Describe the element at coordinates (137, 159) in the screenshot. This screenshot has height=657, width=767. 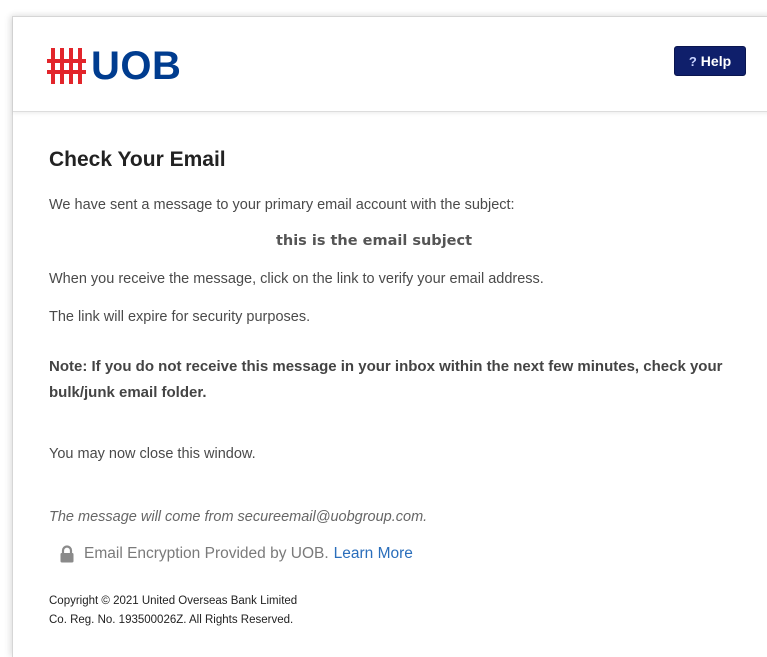
I see `page-title: Check Your Email` at that location.